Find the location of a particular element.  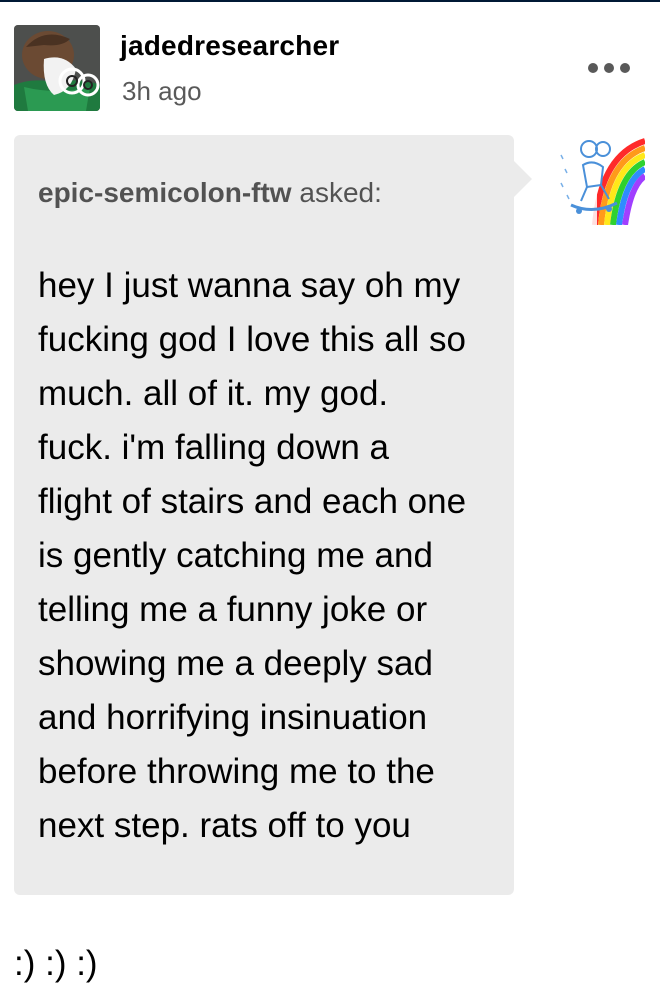

question-line: and horrifying insinuation is located at coordinates (233, 717).